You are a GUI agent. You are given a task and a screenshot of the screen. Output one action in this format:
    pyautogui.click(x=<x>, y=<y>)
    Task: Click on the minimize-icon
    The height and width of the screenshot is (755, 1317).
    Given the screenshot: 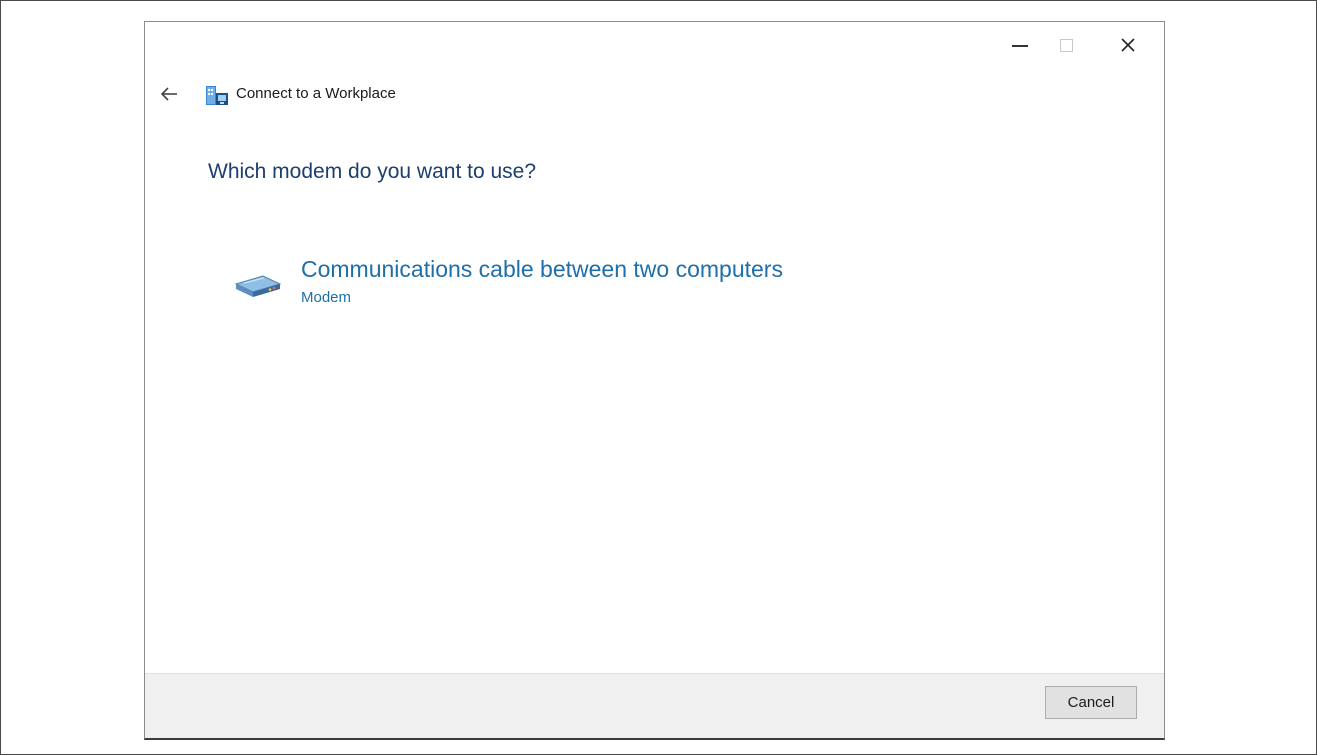 What is the action you would take?
    pyautogui.click(x=1020, y=46)
    